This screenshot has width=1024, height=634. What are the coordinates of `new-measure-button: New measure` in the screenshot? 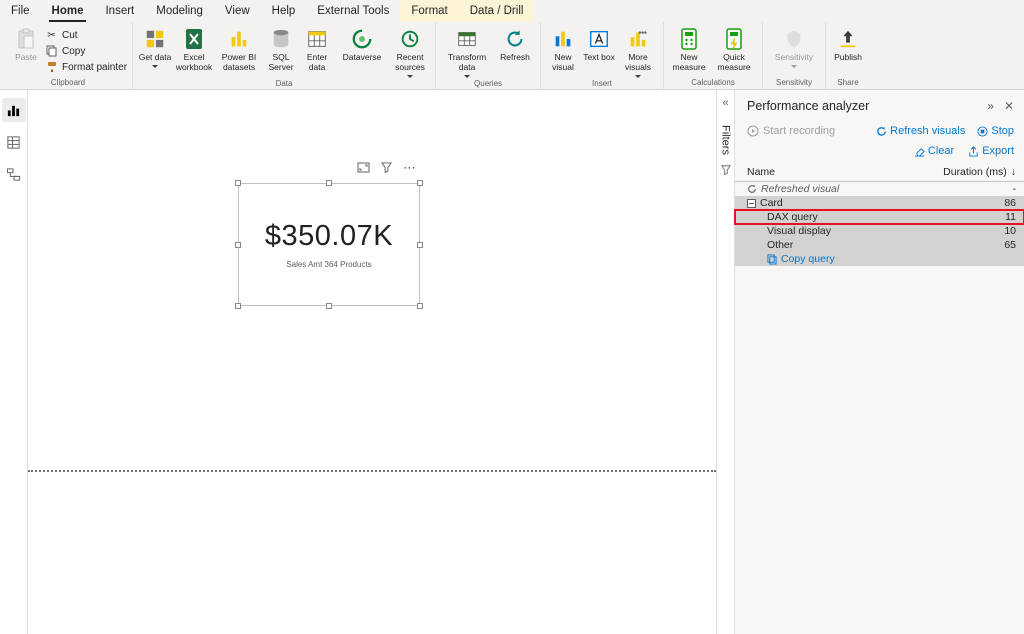 It's located at (689, 50).